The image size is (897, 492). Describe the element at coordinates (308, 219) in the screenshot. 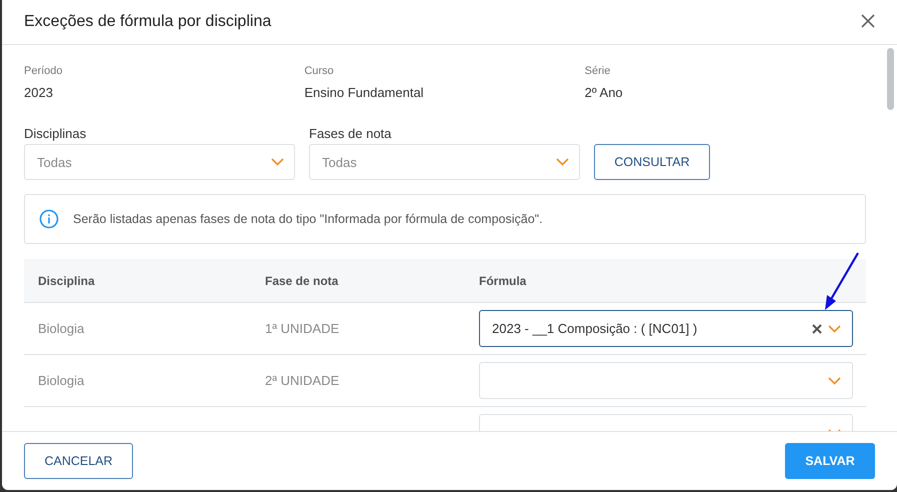

I see `notice-text: Serão listadas apenas fases de nota do tipo "Informada por fórmula de composição".` at that location.